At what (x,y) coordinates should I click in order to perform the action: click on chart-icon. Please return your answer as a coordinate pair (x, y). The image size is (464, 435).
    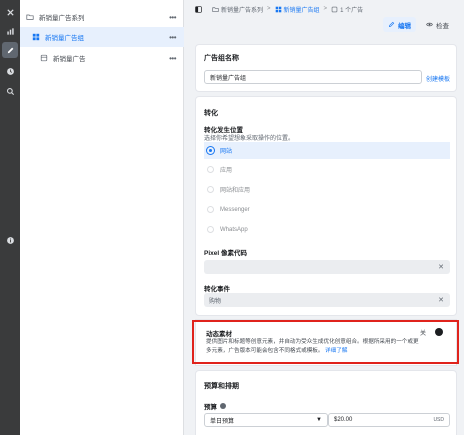
    Looking at the image, I should click on (10, 31).